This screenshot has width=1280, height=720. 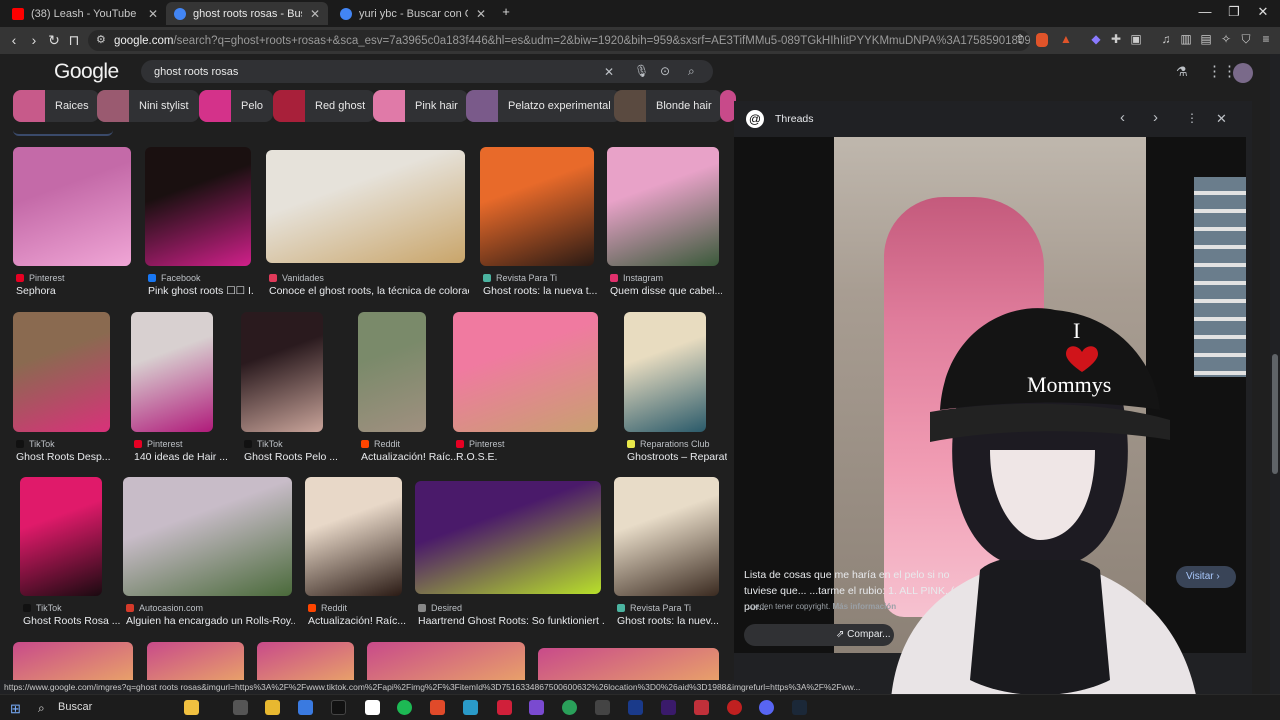 I want to click on lens-icon: ⊙, so click(x=665, y=71).